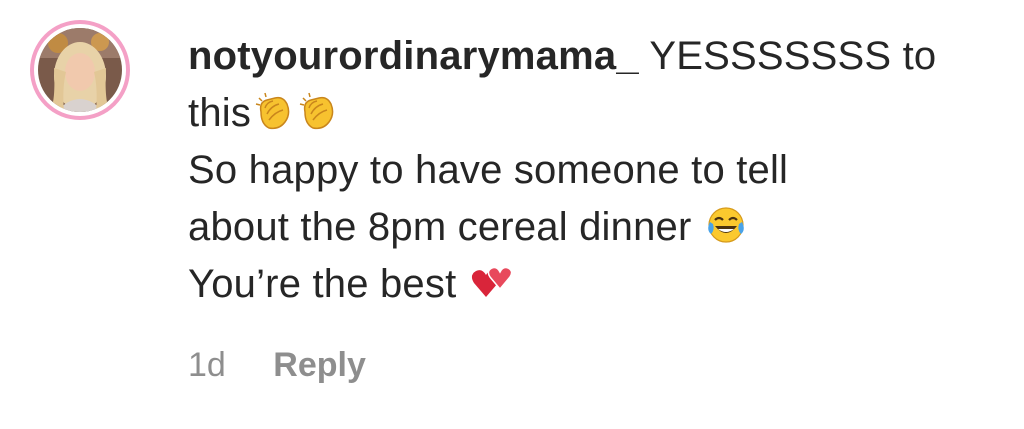  Describe the element at coordinates (491, 282) in the screenshot. I see `two-hearts-icon` at that location.